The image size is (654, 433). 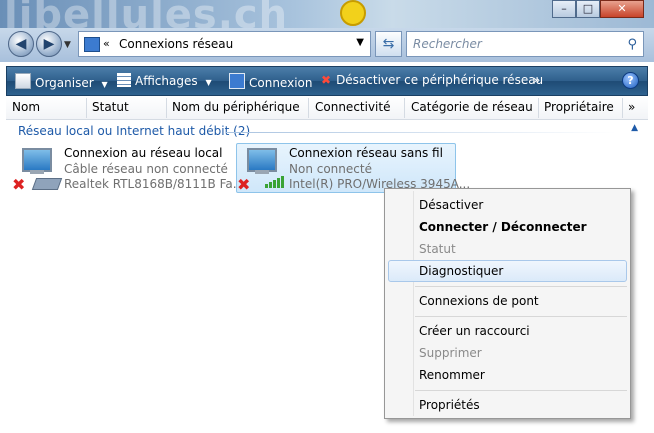 I want to click on menu-item-status: Statut, so click(x=437, y=249).